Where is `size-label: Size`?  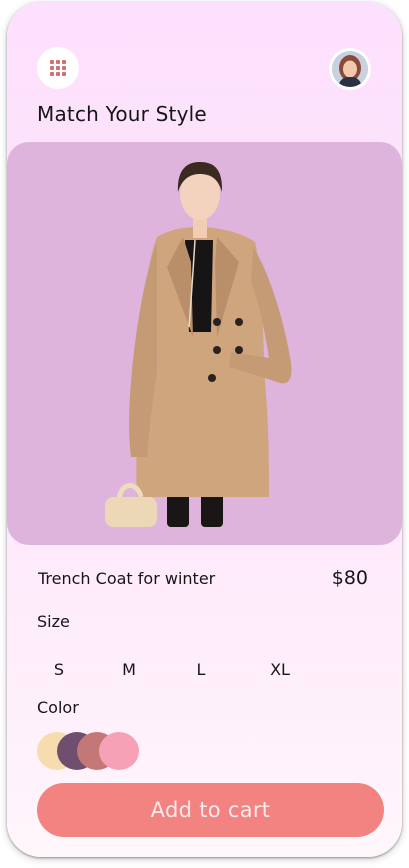
size-label: Size is located at coordinates (53, 621).